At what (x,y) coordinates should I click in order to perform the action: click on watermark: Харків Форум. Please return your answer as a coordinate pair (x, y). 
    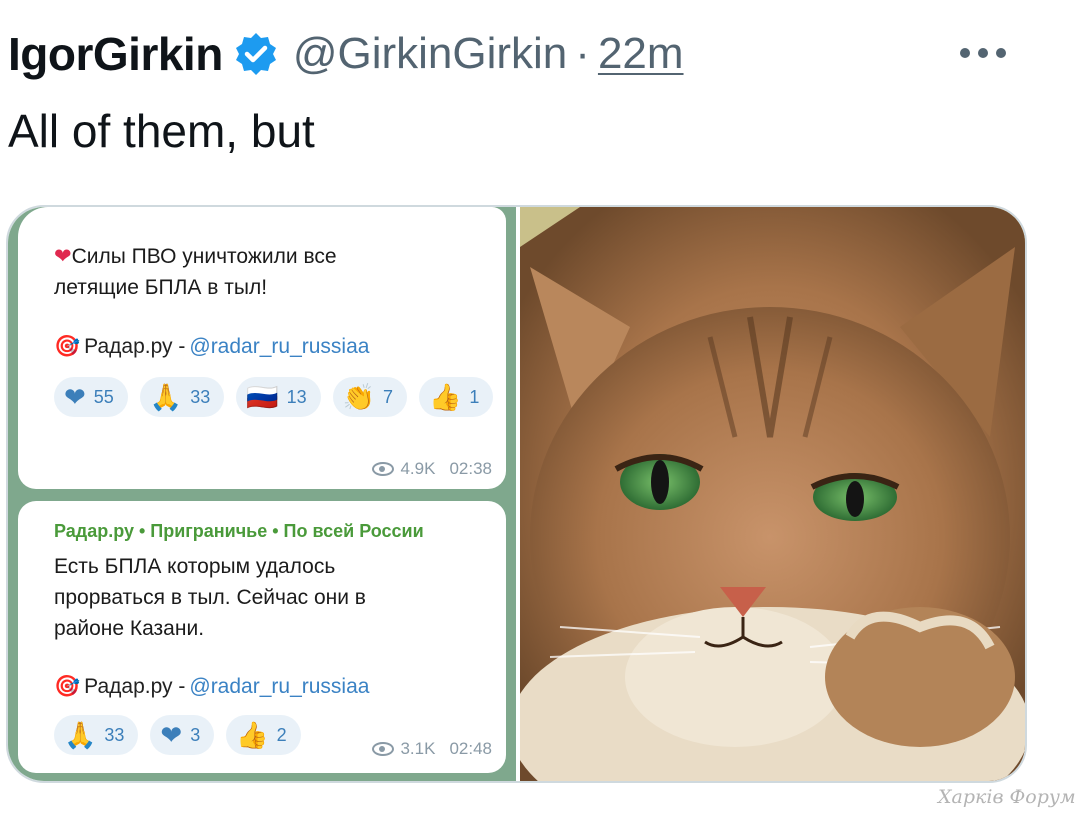
    Looking at the image, I should click on (1007, 797).